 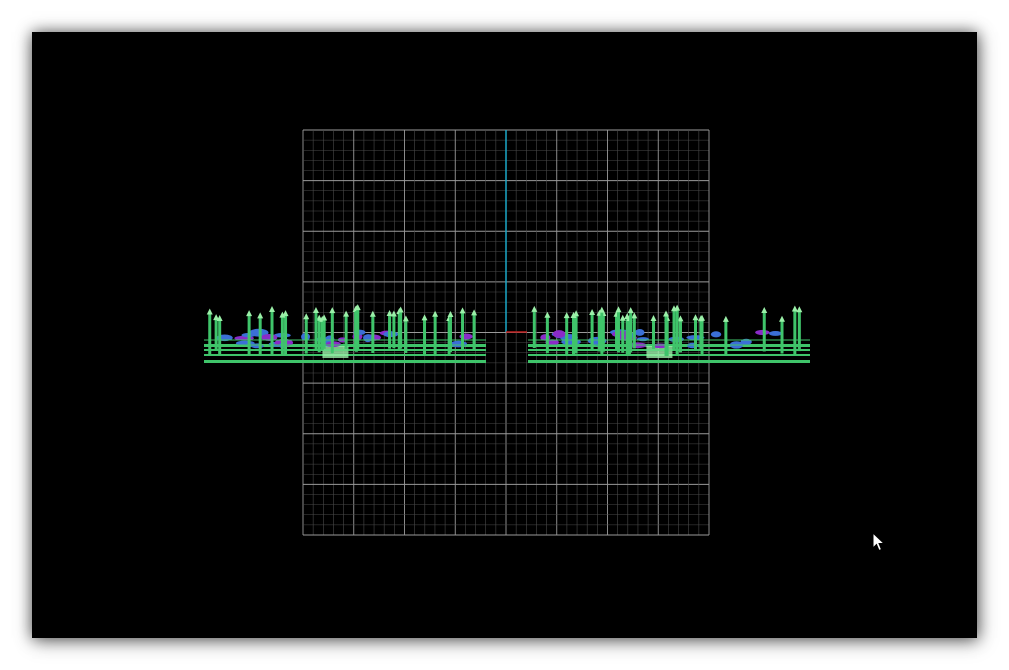 I want to click on model-highlight, so click(x=335, y=352).